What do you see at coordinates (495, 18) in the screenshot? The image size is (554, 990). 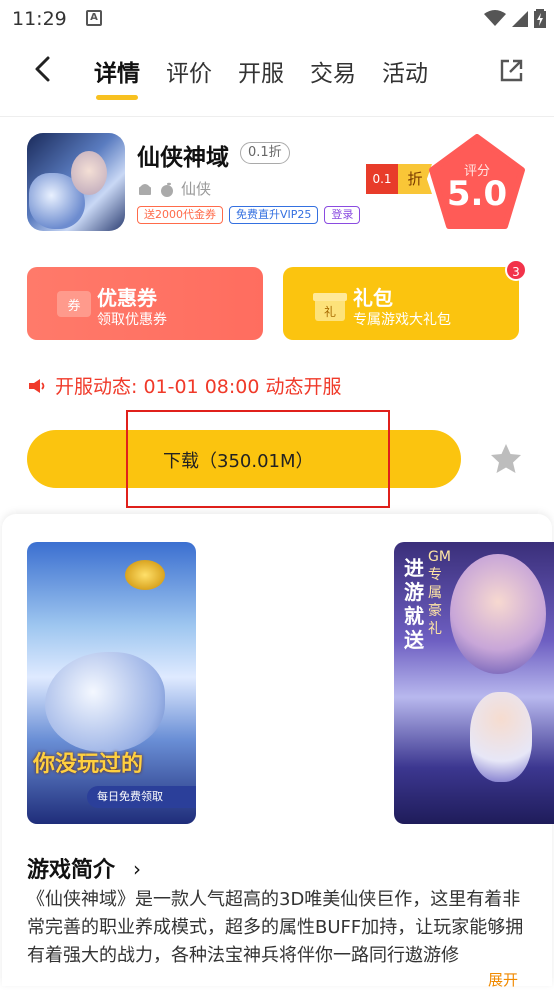 I see `wifi-icon` at bounding box center [495, 18].